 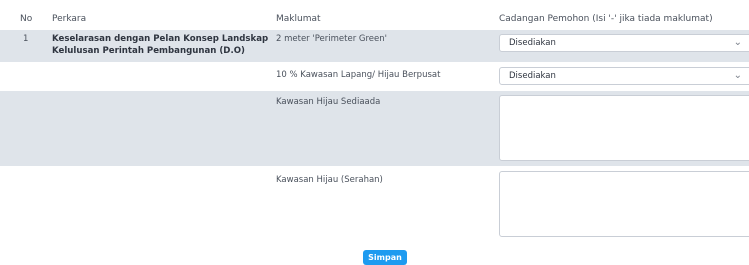 I want to click on header-perkara: Perkara, so click(x=69, y=19).